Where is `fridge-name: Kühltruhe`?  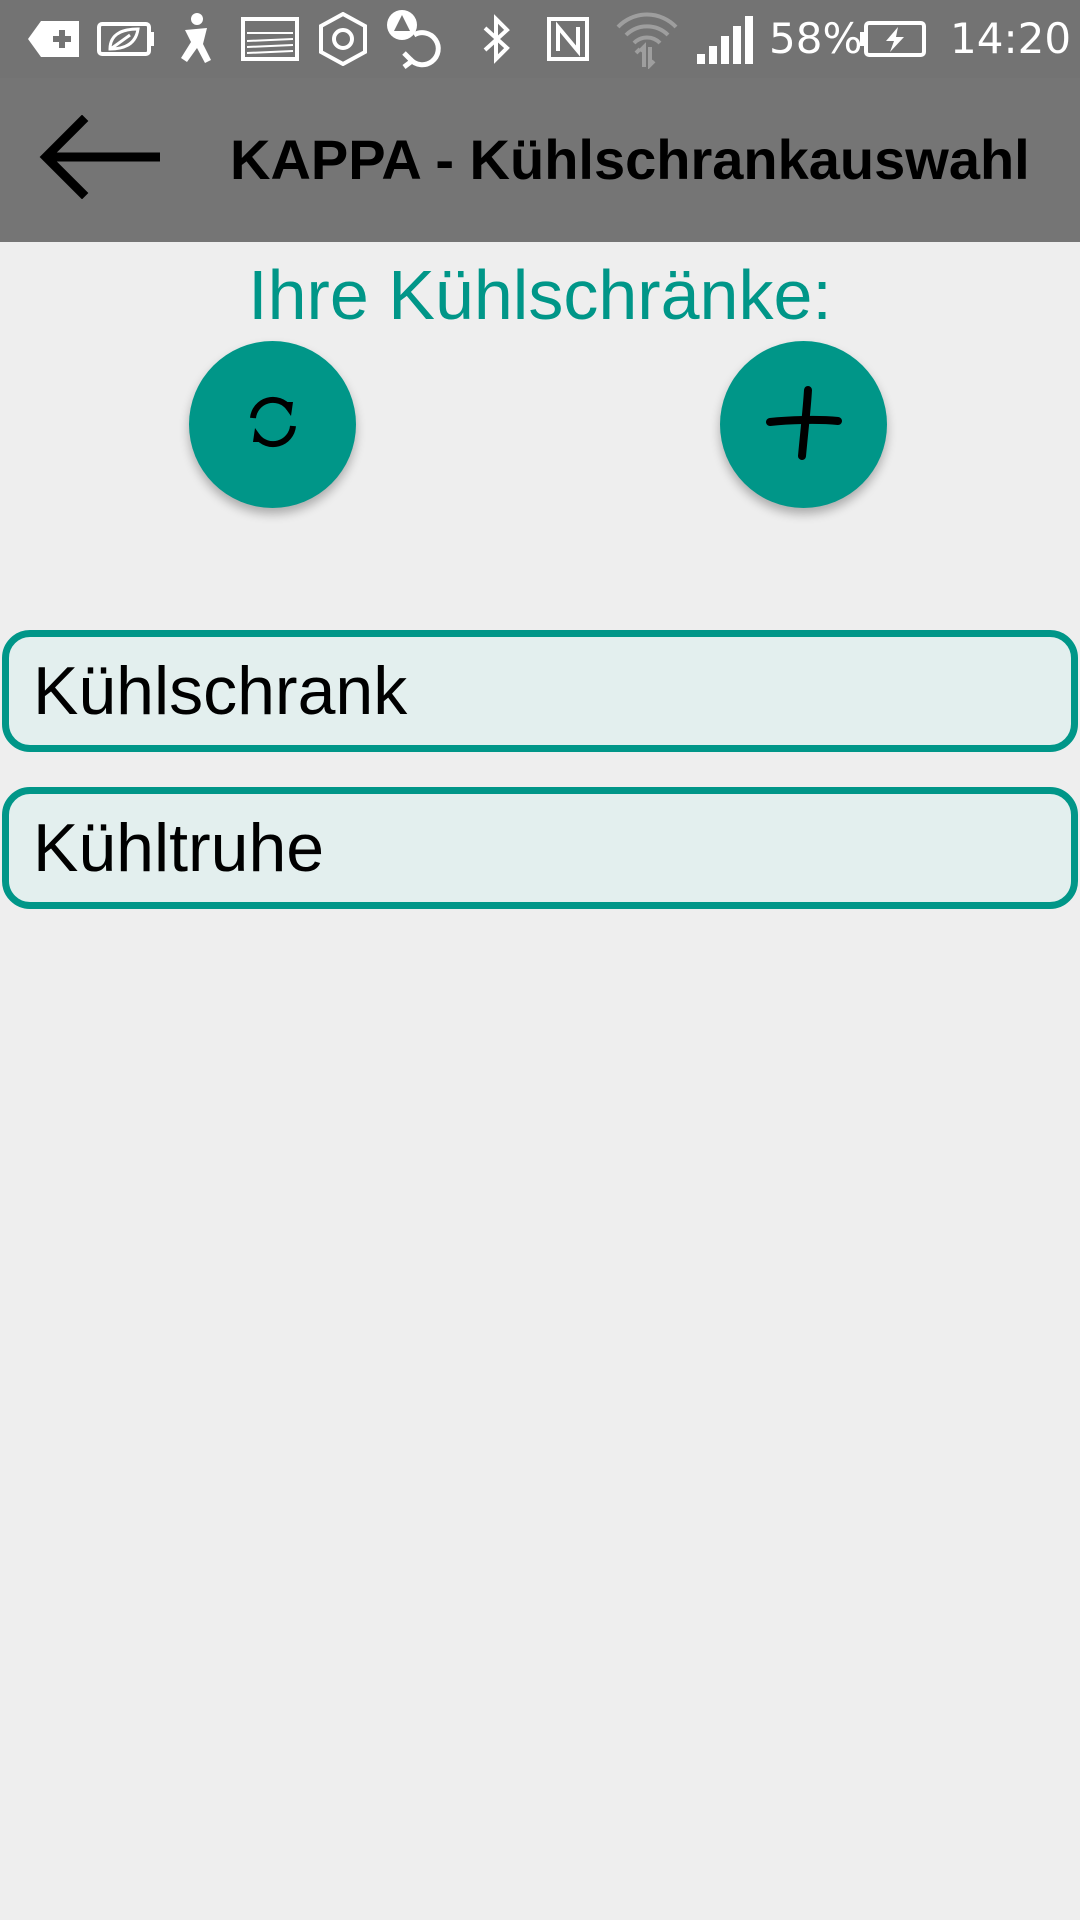 fridge-name: Kühltruhe is located at coordinates (179, 848).